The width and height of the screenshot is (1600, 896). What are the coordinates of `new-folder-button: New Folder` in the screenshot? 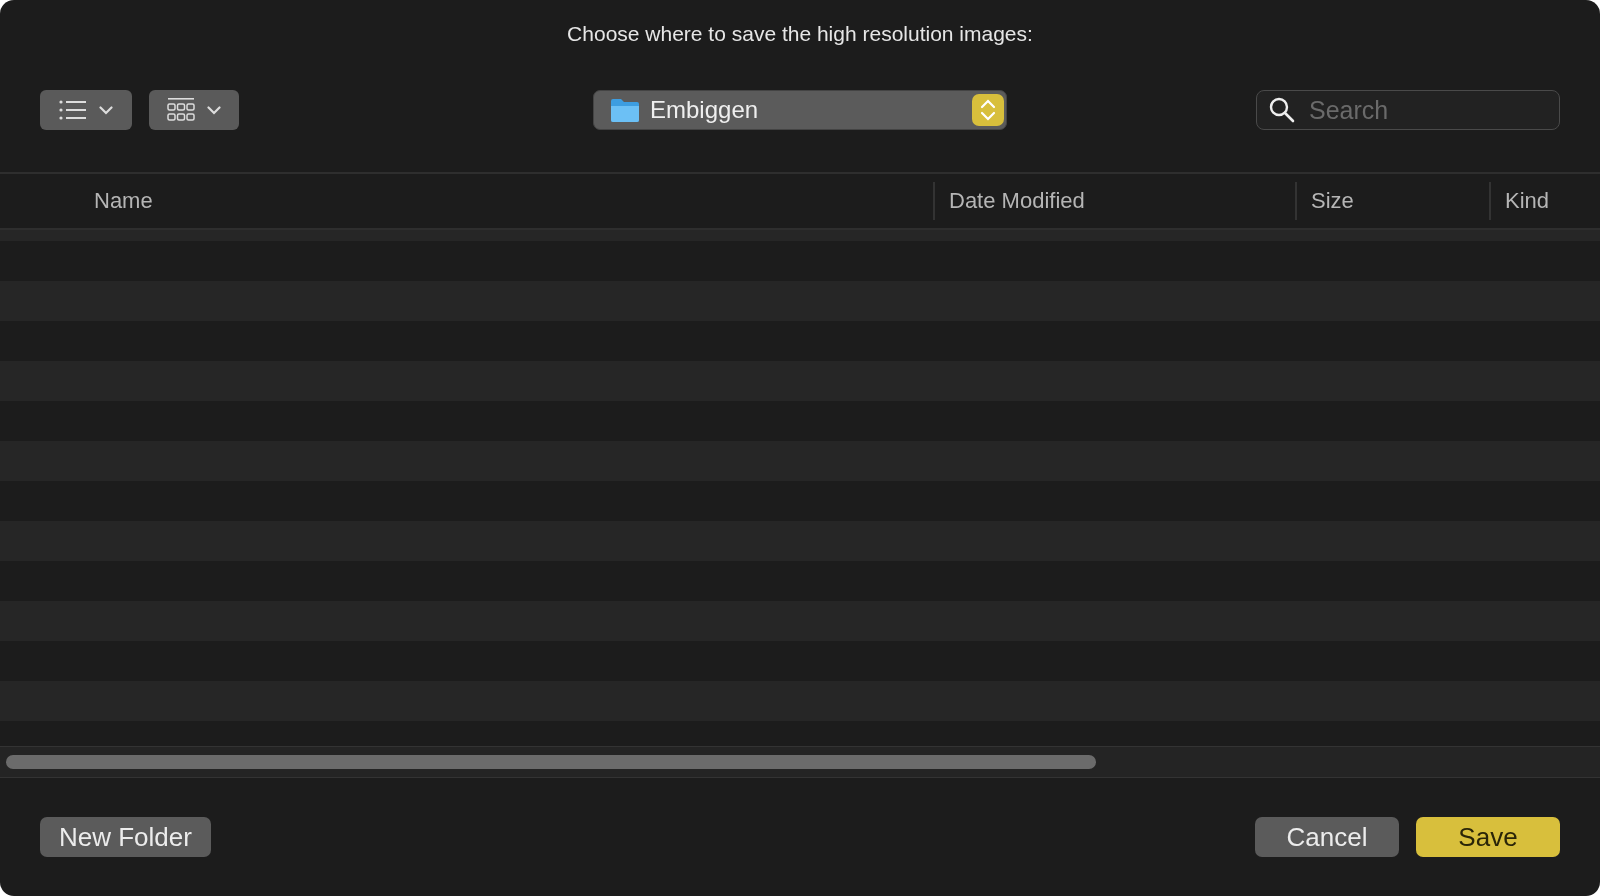 It's located at (125, 837).